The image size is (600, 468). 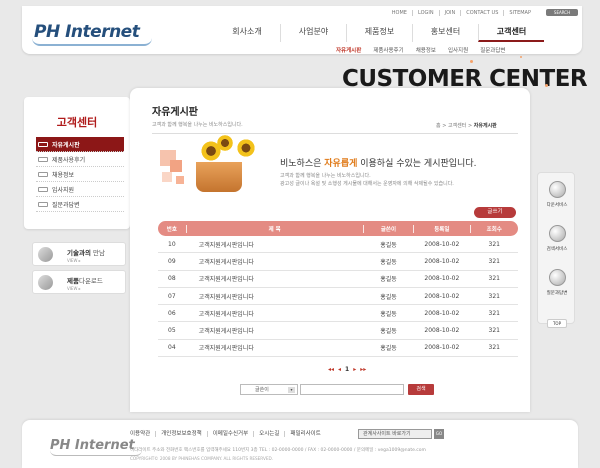 What do you see at coordinates (557, 238) in the screenshot?
I see `quick-search: 검색서비스` at bounding box center [557, 238].